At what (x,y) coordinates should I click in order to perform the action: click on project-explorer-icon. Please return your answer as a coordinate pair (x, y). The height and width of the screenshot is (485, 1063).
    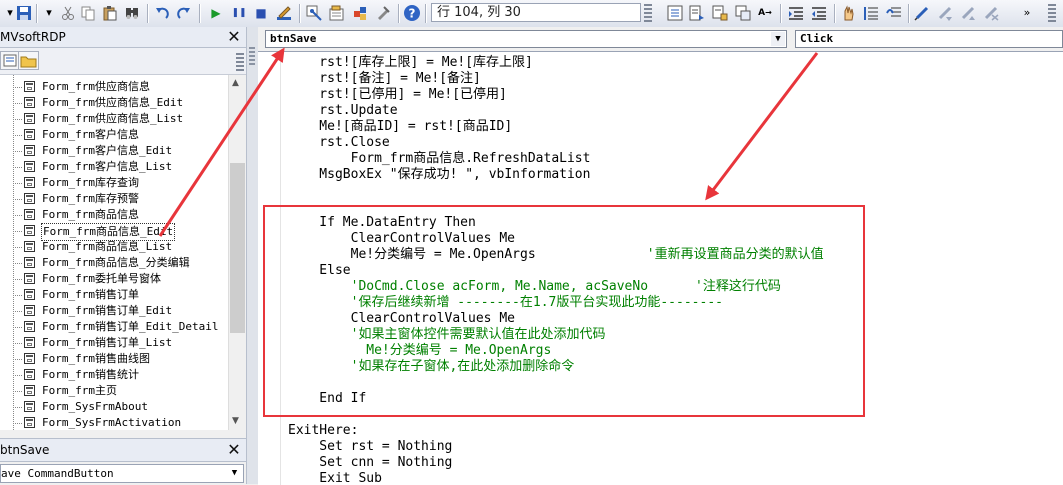
    Looking at the image, I should click on (314, 13).